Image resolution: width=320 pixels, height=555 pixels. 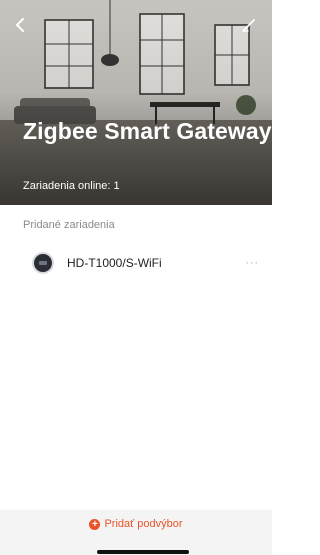 I want to click on add-subdevice-button: + Pridať podvýbor, so click(x=136, y=524).